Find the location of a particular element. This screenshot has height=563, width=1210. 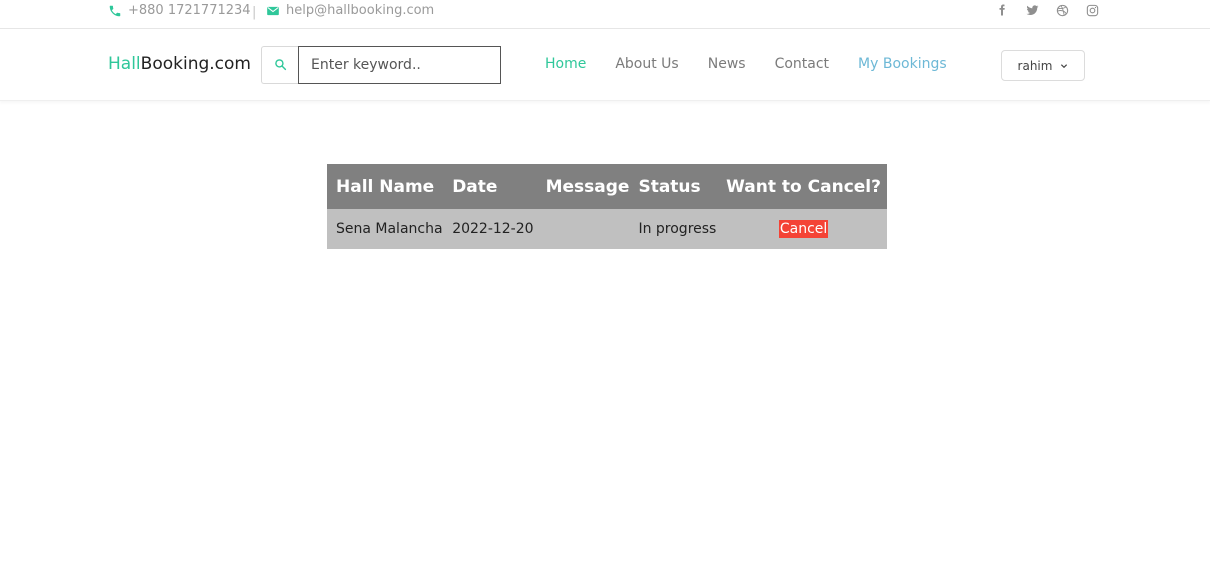

phone-contact: +880 1721771234 is located at coordinates (179, 10).